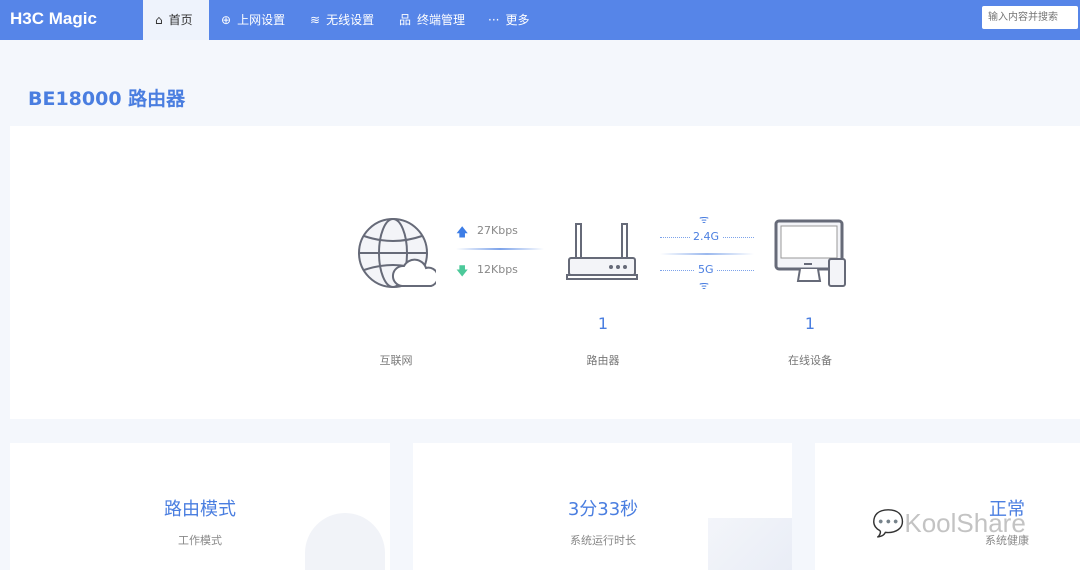  What do you see at coordinates (888, 523) in the screenshot?
I see `wechat-icon: 💬` at bounding box center [888, 523].